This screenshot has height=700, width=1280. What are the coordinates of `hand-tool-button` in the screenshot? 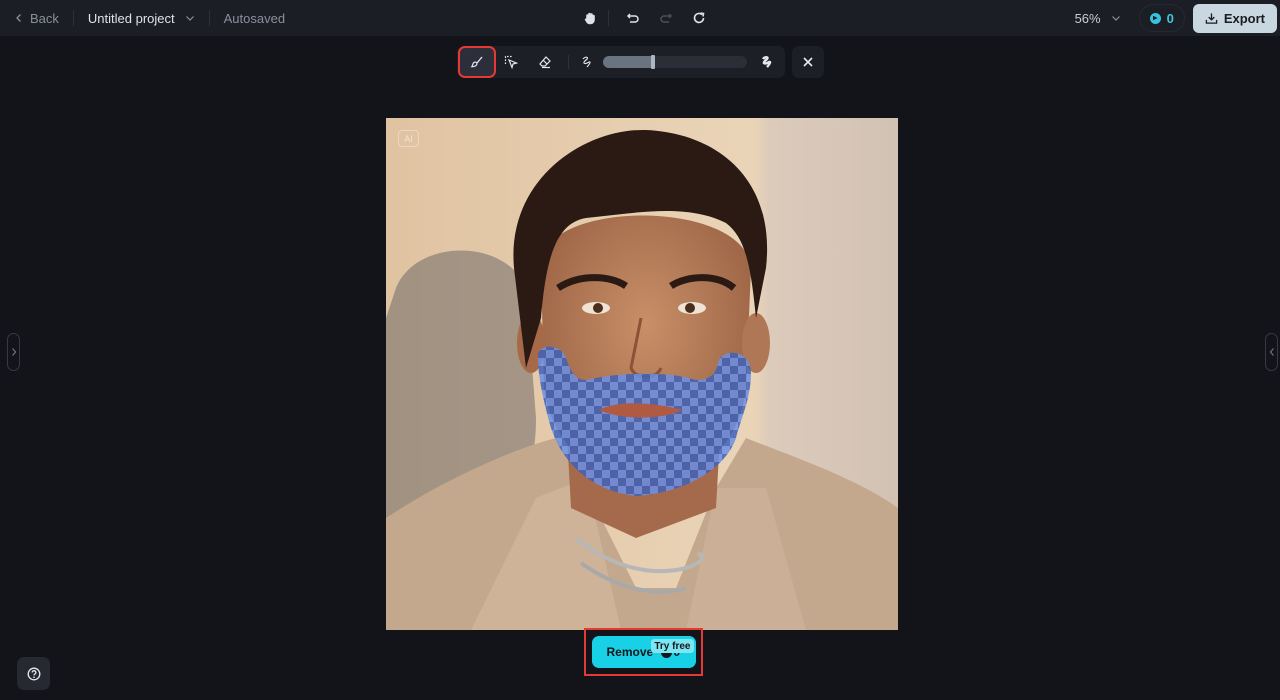 It's located at (590, 18).